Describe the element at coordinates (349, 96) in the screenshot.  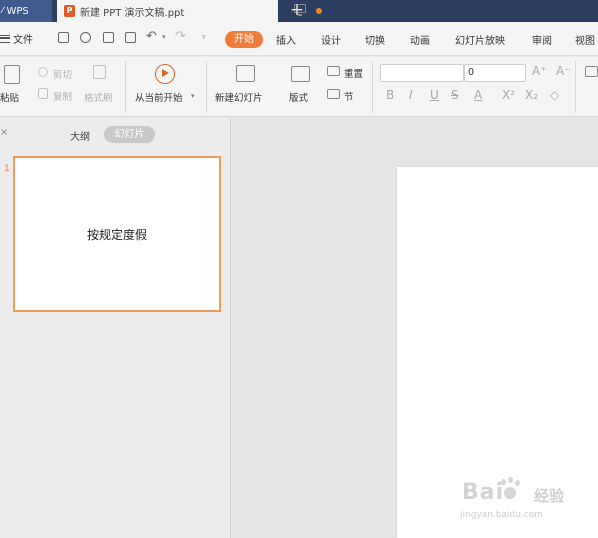
I see `section-button: 节` at that location.